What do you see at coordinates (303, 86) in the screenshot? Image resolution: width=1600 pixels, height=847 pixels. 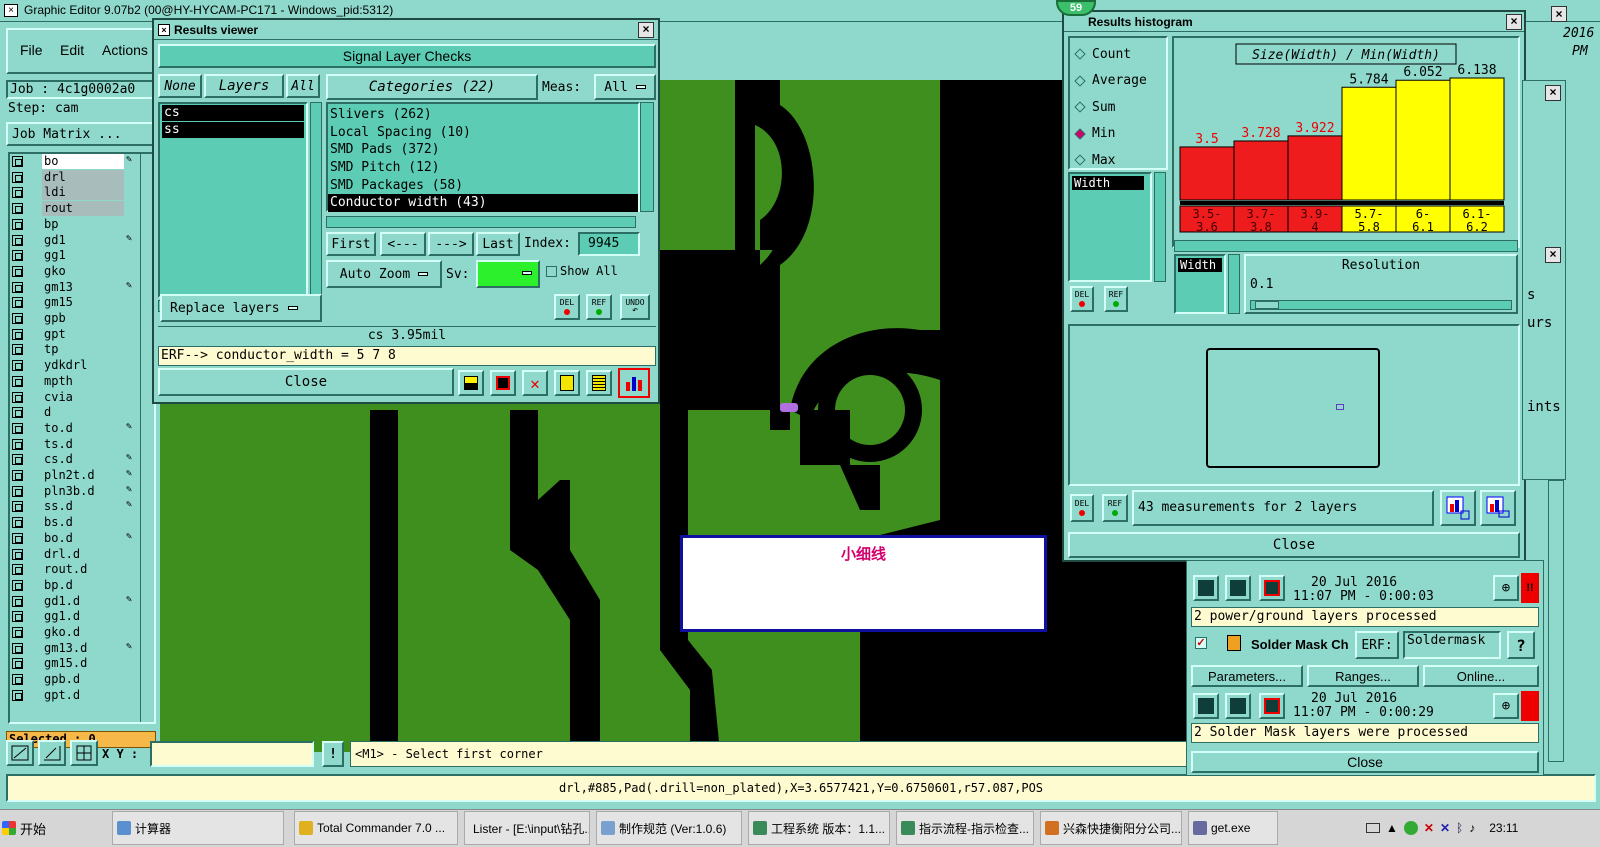 I see `layers-all-button: All` at bounding box center [303, 86].